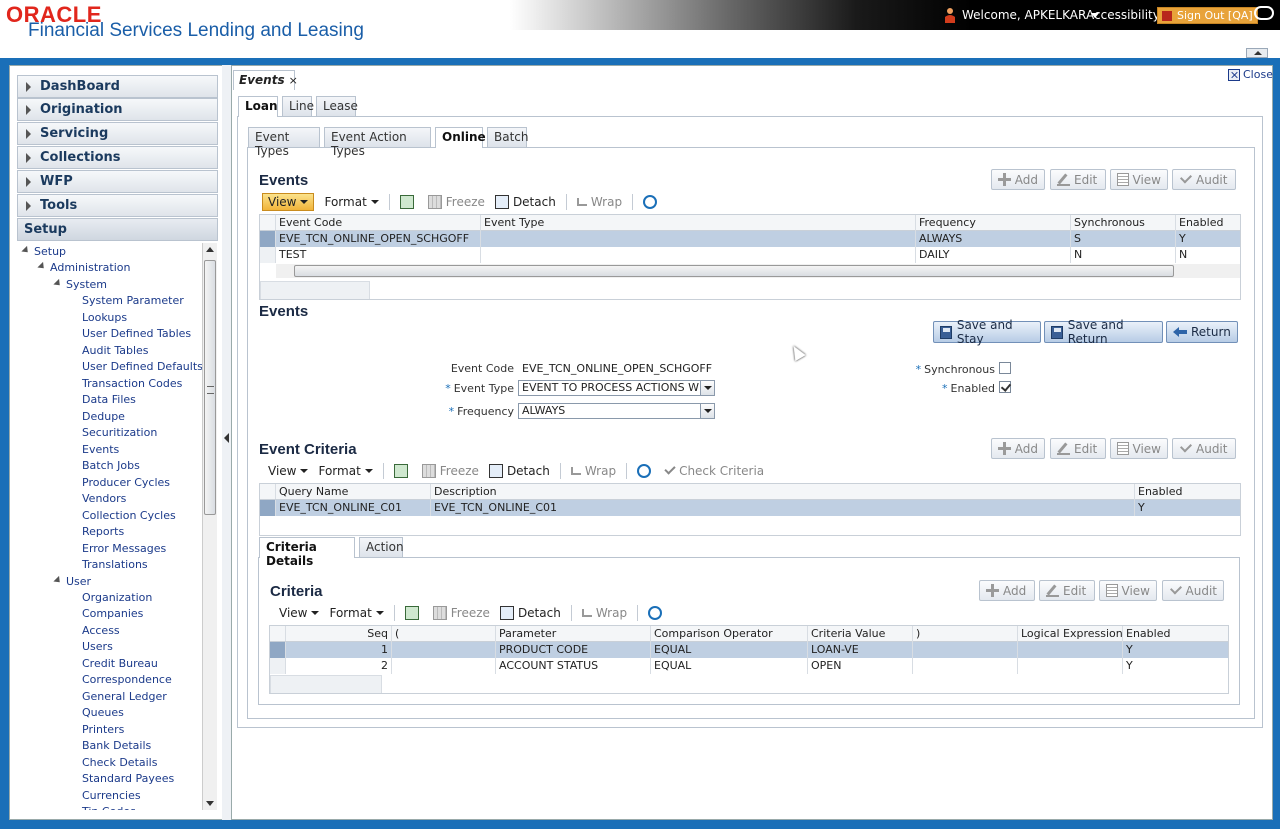 This screenshot has height=829, width=1280. I want to click on tree-item: Bank Details, so click(116, 745).